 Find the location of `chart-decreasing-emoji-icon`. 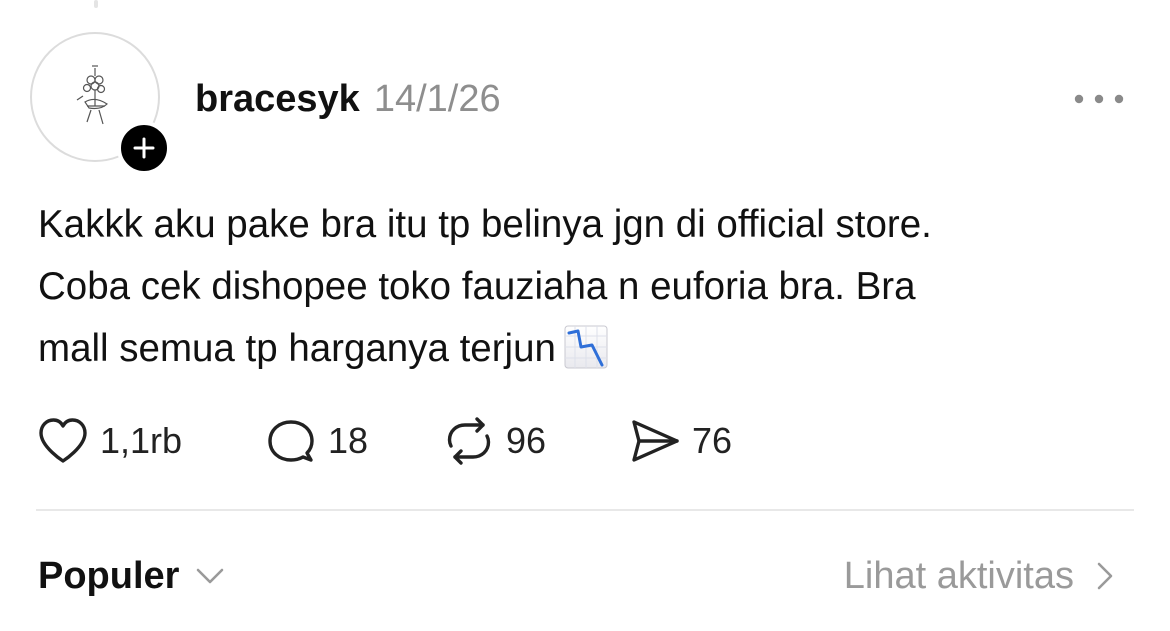

chart-decreasing-emoji-icon is located at coordinates (586, 347).